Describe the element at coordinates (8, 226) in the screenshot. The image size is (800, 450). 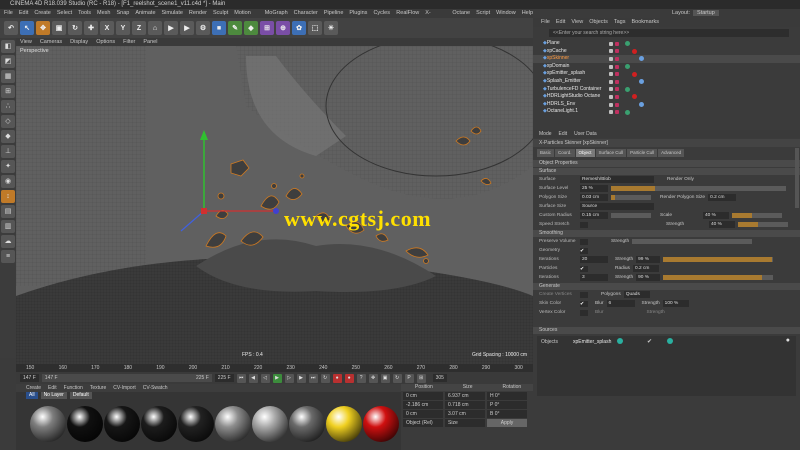
I see `planar-workplane-icon: ▥` at that location.